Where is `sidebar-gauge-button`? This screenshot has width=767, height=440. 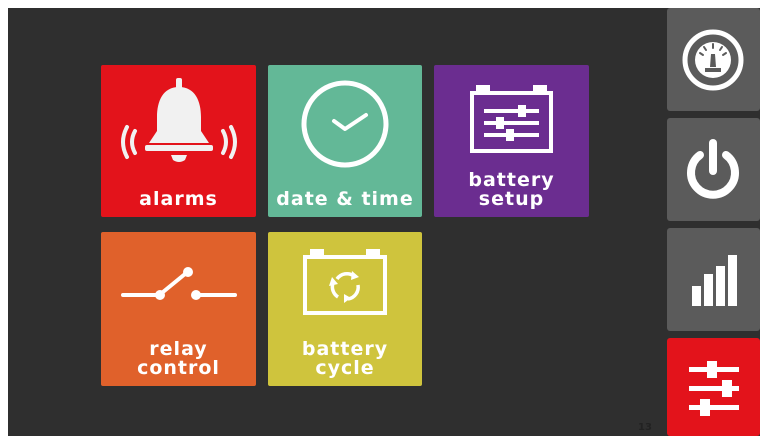 sidebar-gauge-button is located at coordinates (713, 59).